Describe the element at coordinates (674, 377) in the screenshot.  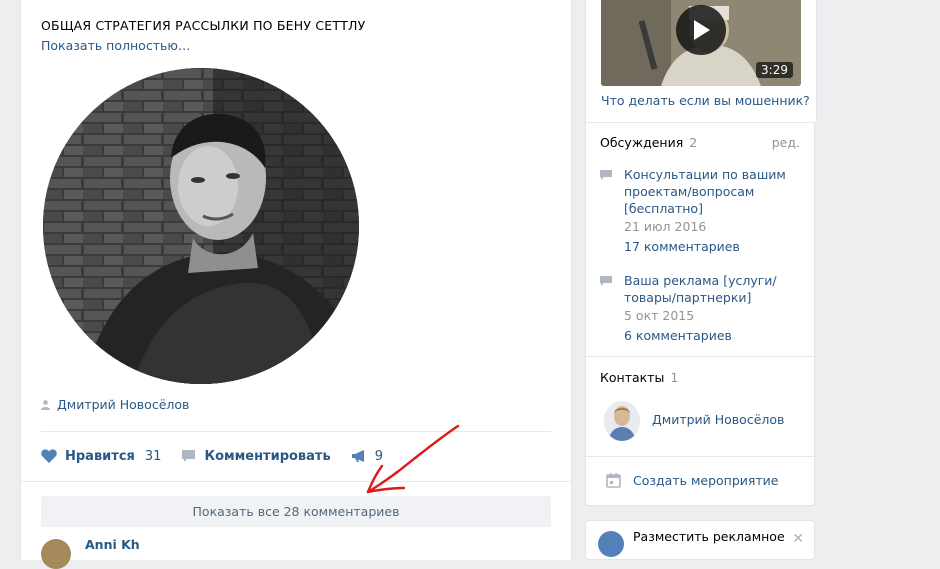
I see `contacts-count: 1` at that location.